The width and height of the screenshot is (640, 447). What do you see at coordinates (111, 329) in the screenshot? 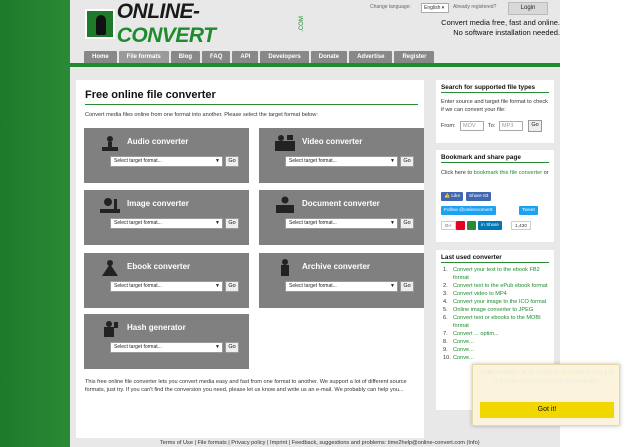
I see `hash-icon` at bounding box center [111, 329].